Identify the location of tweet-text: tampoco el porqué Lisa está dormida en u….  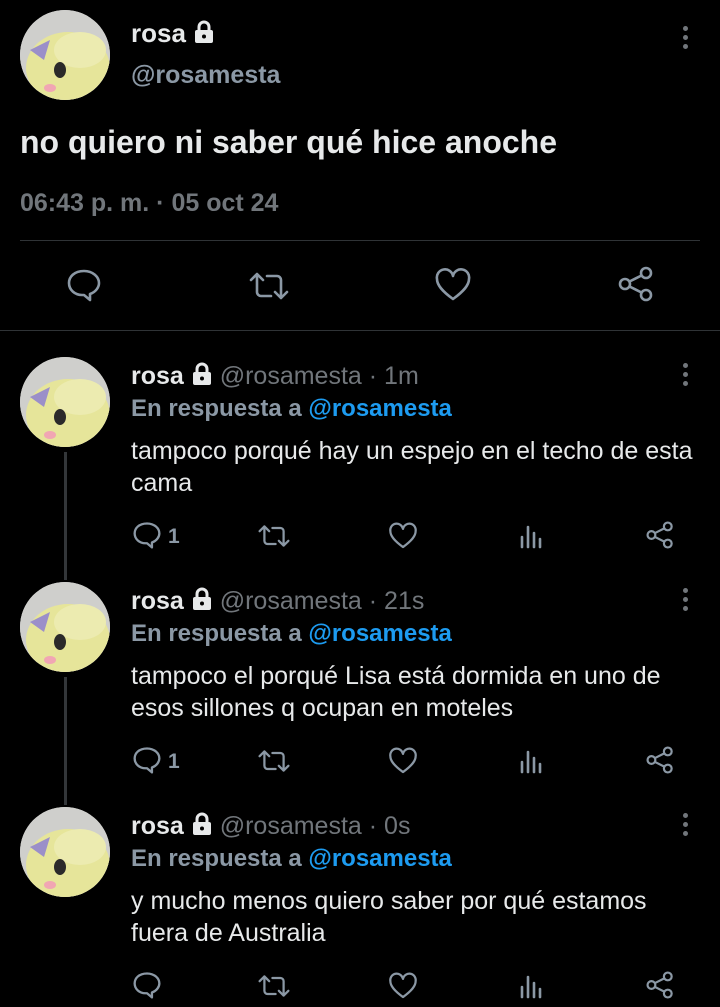
(396, 692).